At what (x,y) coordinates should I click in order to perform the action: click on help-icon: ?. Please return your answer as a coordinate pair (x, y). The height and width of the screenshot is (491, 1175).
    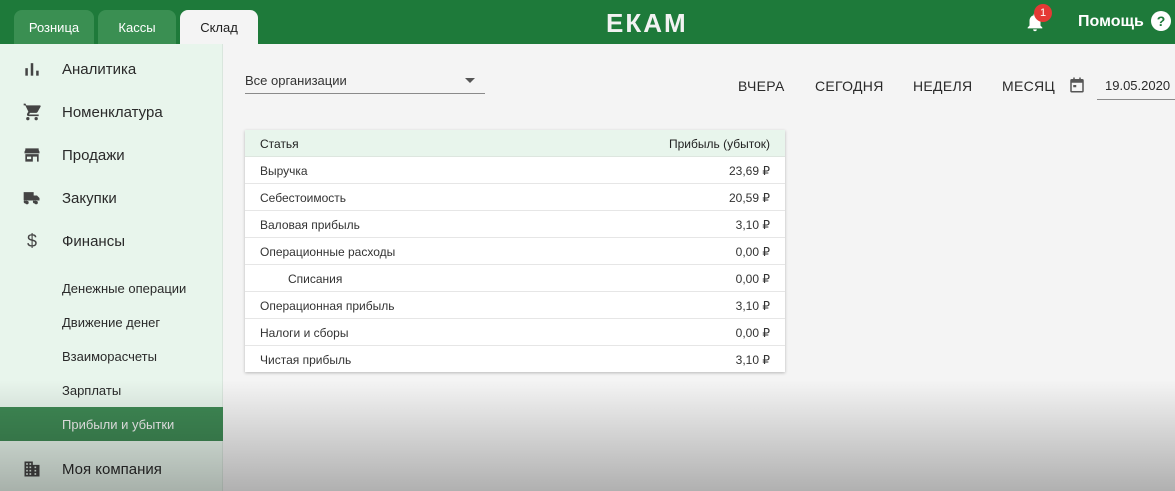
    Looking at the image, I should click on (1161, 21).